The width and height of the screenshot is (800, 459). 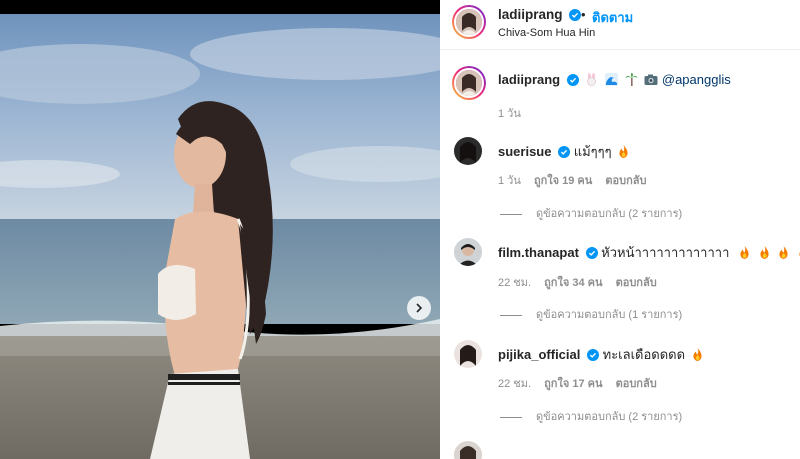 I want to click on comment-username: film.thanapat, so click(x=538, y=252).